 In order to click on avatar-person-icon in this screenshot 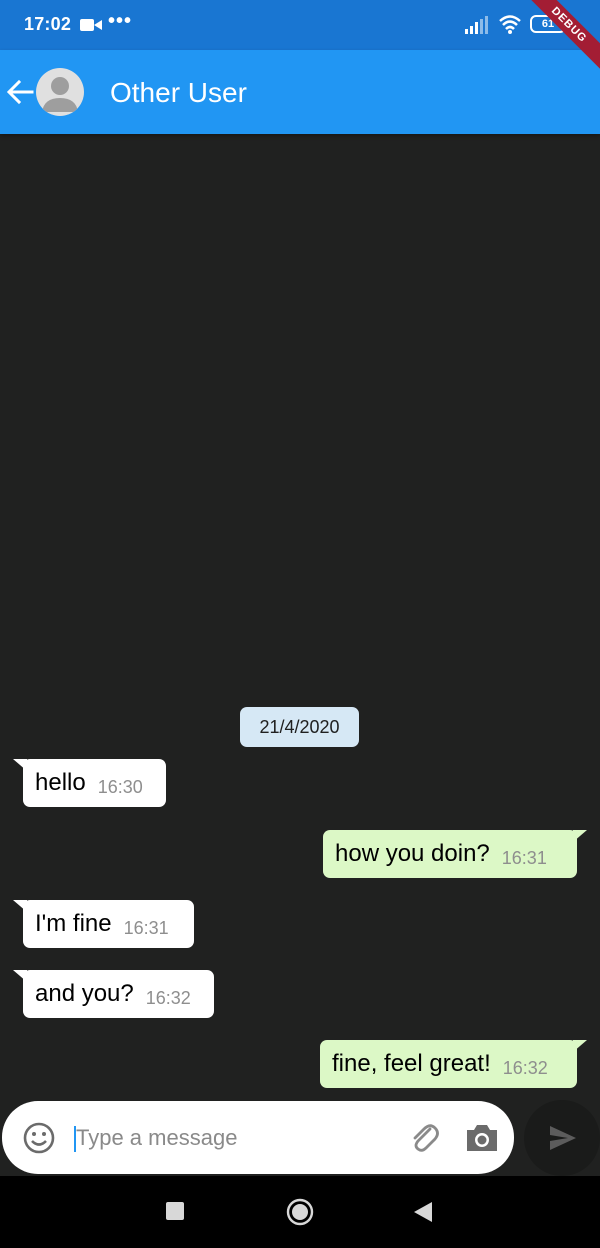, I will do `click(60, 94)`.